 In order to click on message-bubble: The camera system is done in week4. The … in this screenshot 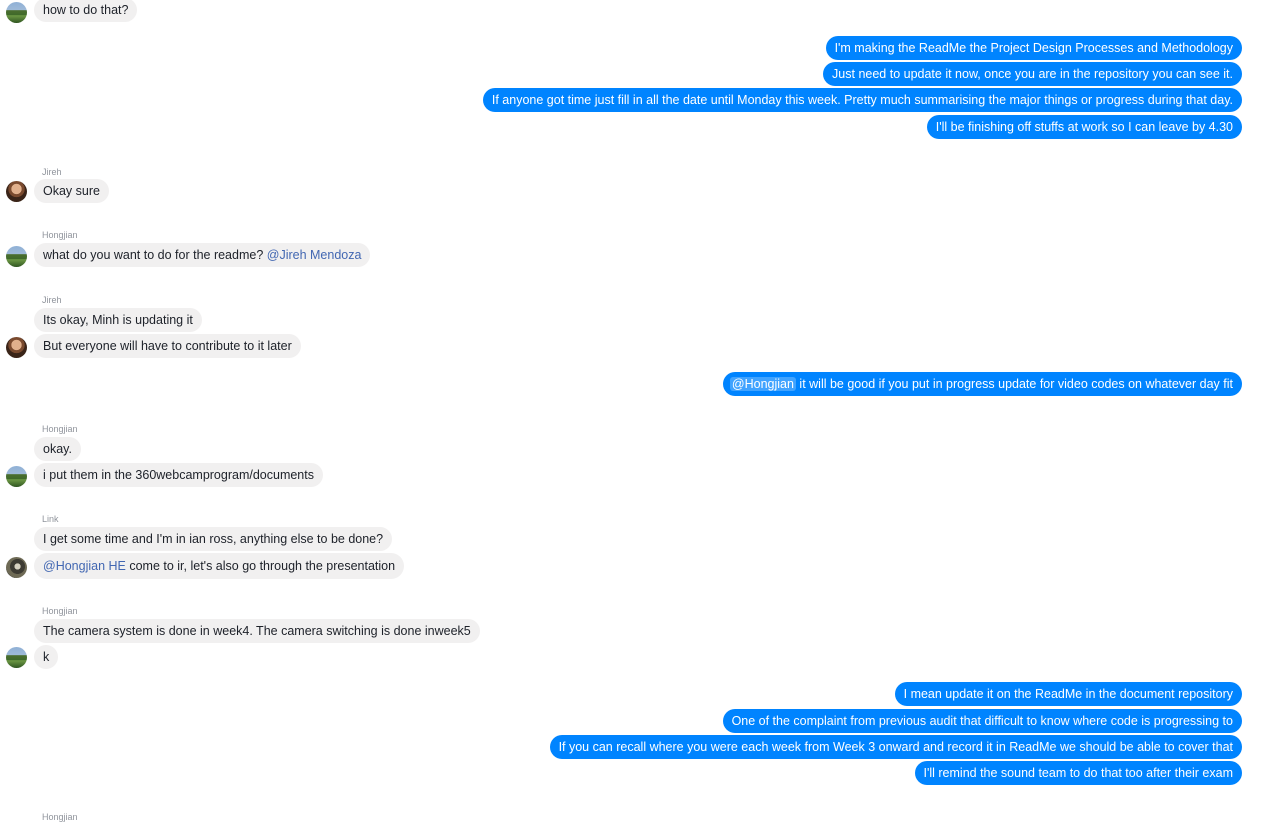, I will do `click(257, 631)`.